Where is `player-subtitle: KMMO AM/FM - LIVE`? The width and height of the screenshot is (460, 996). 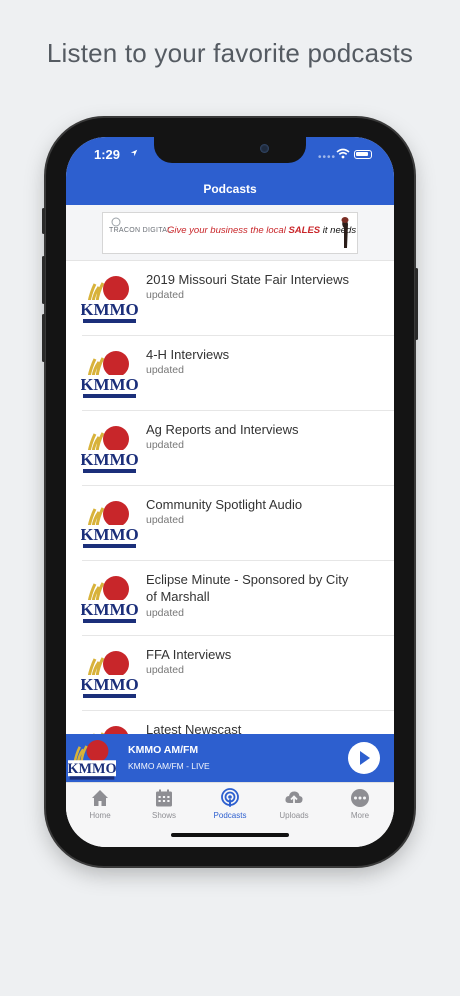
player-subtitle: KMMO AM/FM - LIVE is located at coordinates (169, 766).